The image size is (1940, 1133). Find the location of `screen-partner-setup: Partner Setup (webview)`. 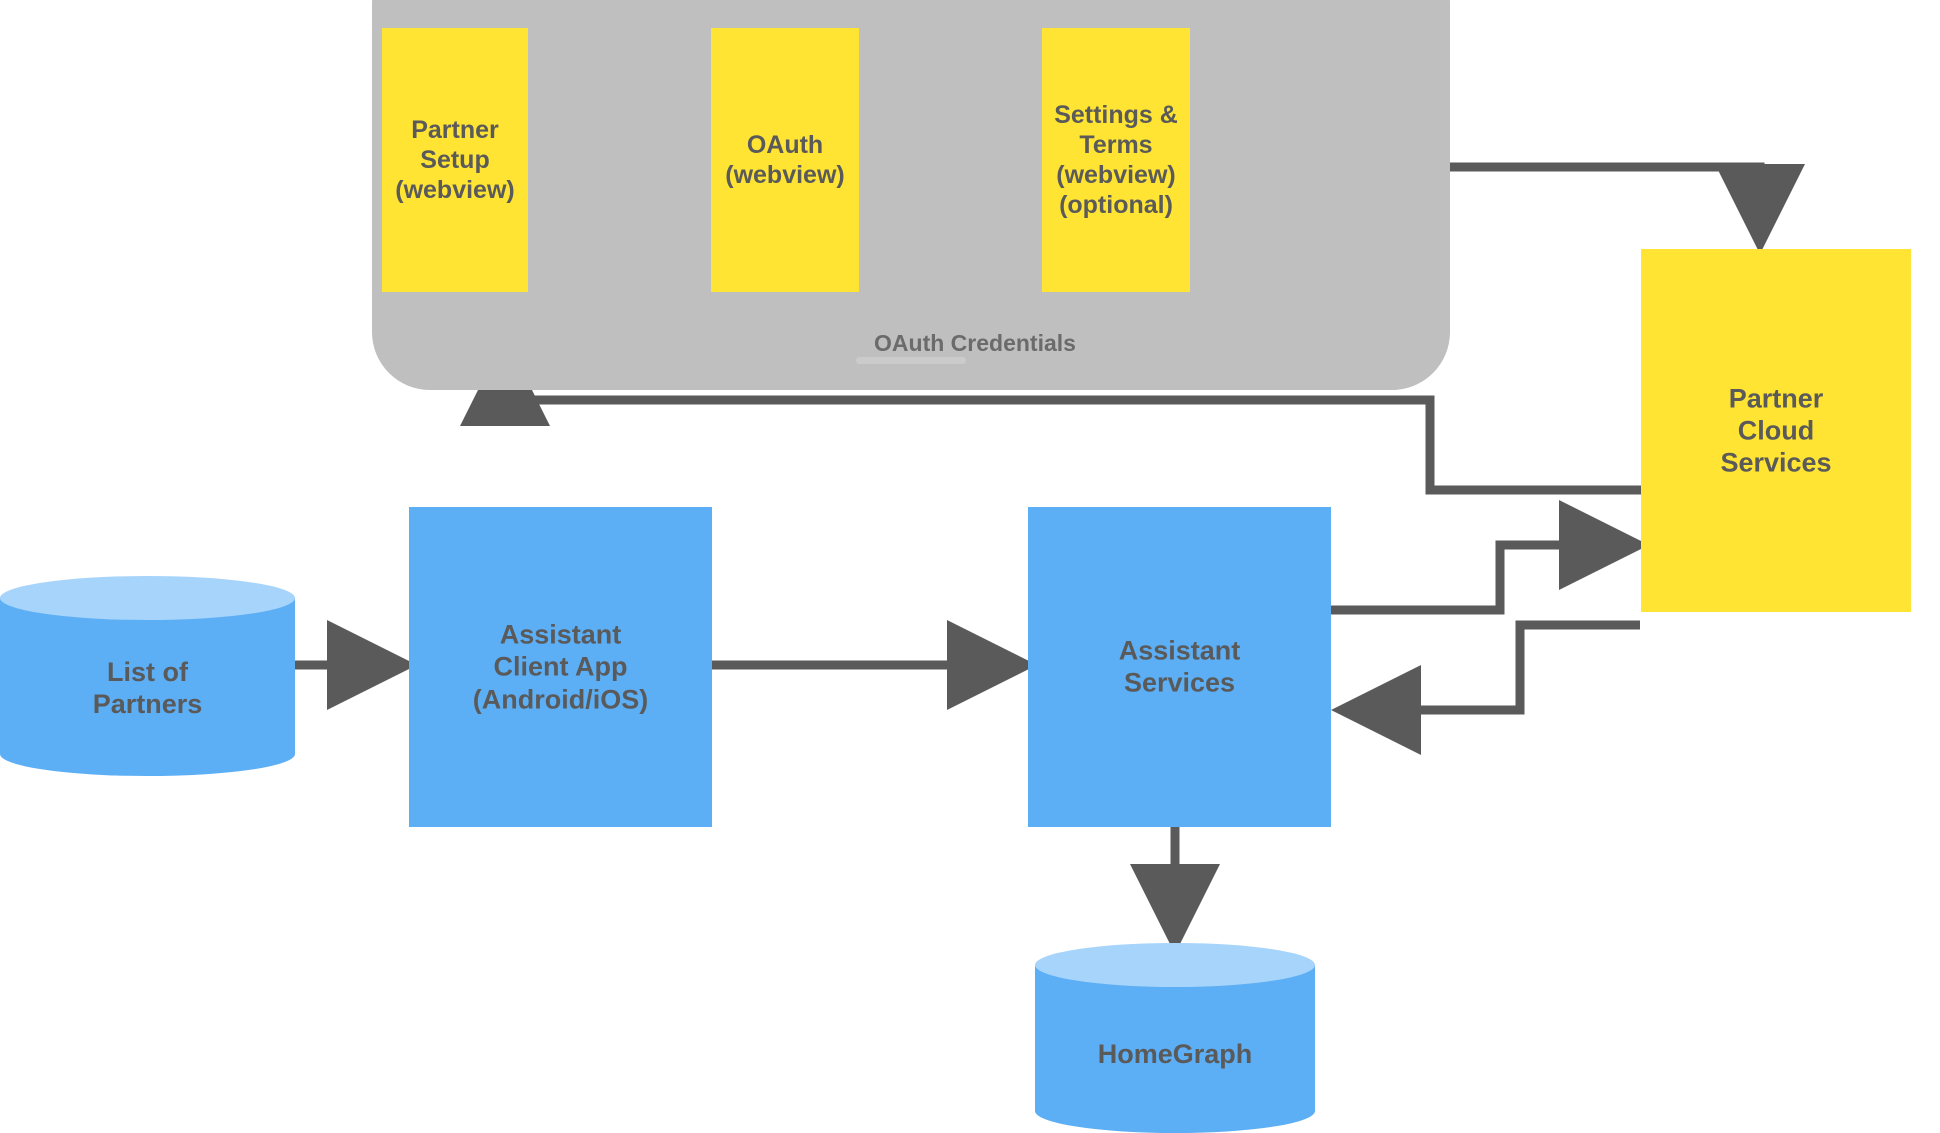

screen-partner-setup: Partner Setup (webview) is located at coordinates (455, 160).